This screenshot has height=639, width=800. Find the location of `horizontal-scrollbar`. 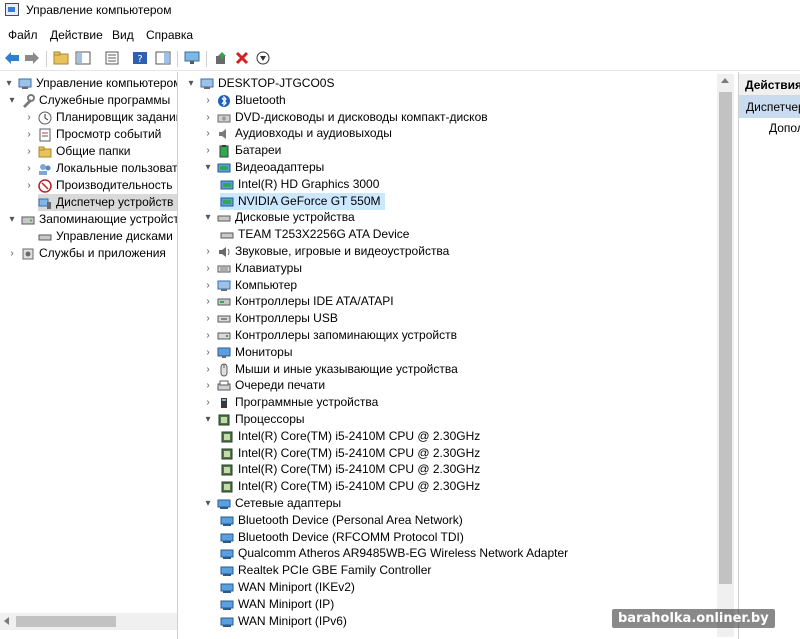

horizontal-scrollbar is located at coordinates (88, 621).